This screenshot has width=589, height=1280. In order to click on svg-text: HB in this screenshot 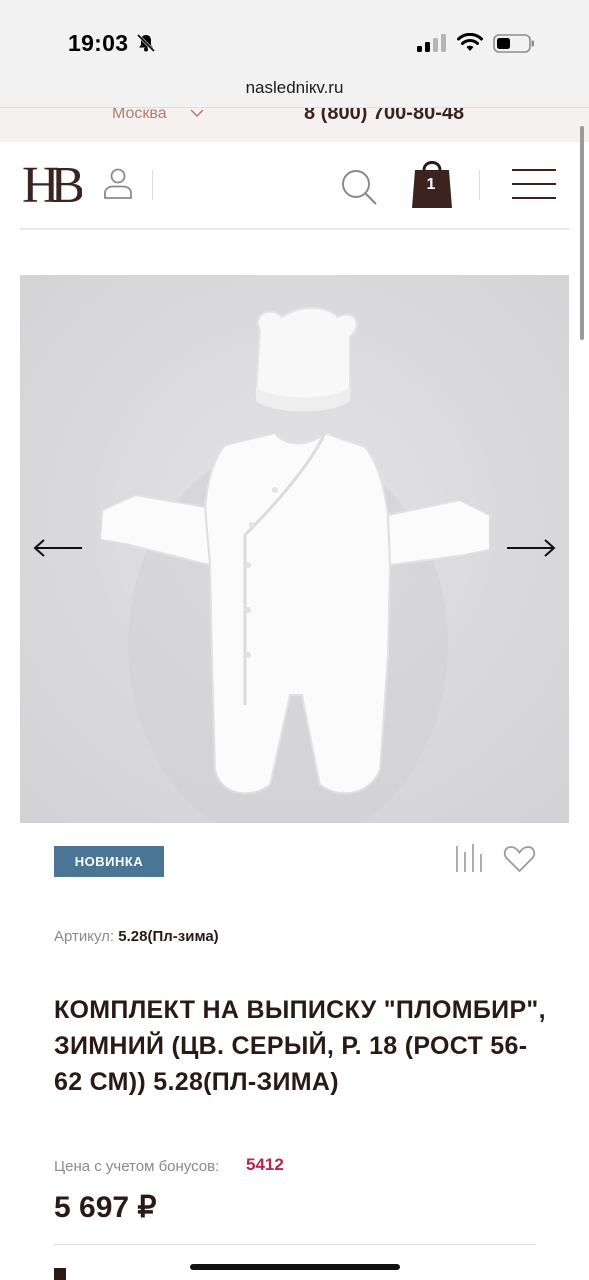, I will do `click(52, 182)`.